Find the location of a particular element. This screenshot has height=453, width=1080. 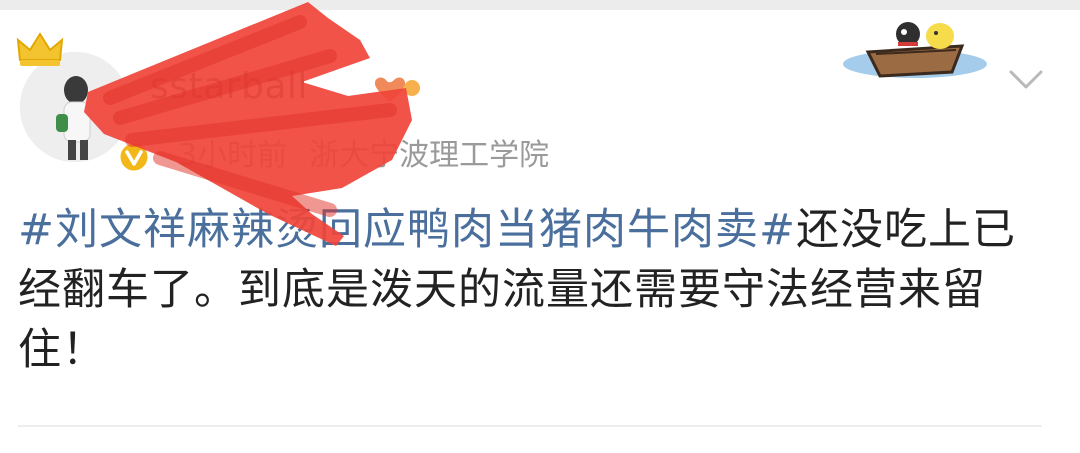

post-meta: 3小时前 浙大宁波理工学院 is located at coordinates (363, 152).